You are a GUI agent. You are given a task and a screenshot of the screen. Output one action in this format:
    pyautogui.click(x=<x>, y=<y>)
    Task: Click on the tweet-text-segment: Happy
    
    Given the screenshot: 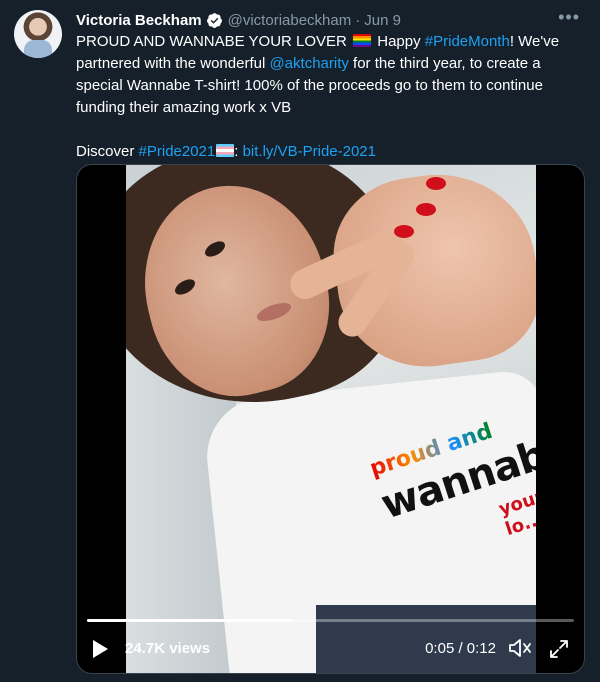 What is the action you would take?
    pyautogui.click(x=399, y=41)
    